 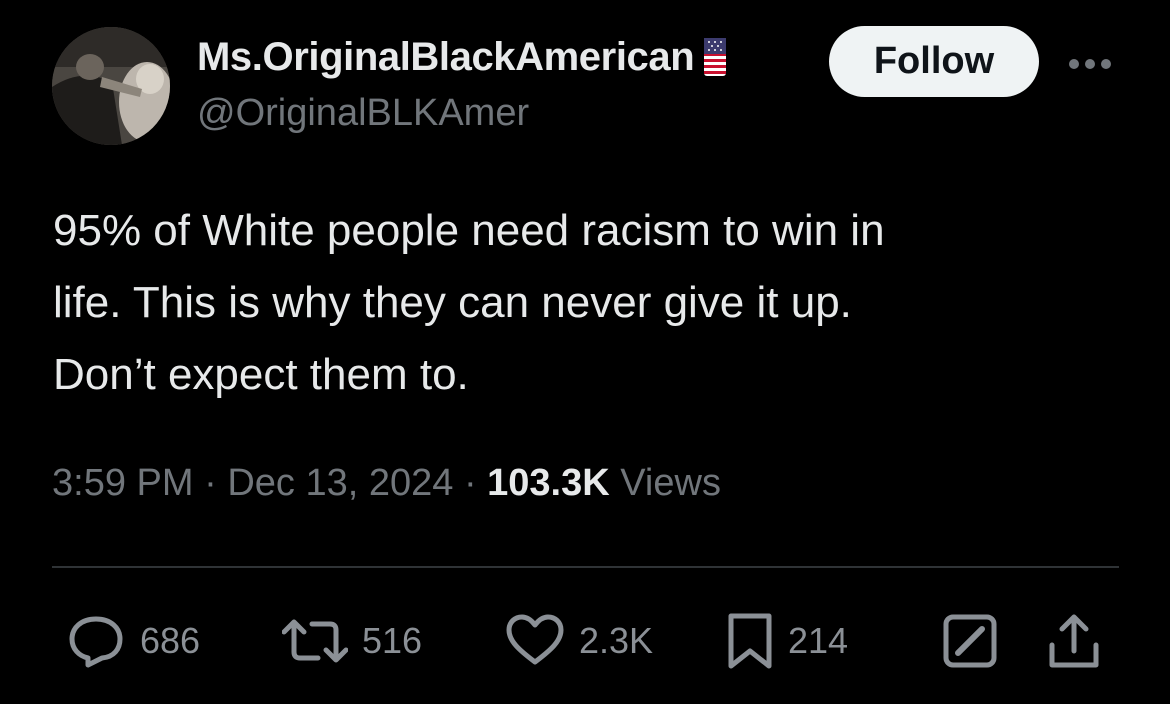 What do you see at coordinates (340, 483) in the screenshot?
I see `tweet-date: Dec 13, 2024` at bounding box center [340, 483].